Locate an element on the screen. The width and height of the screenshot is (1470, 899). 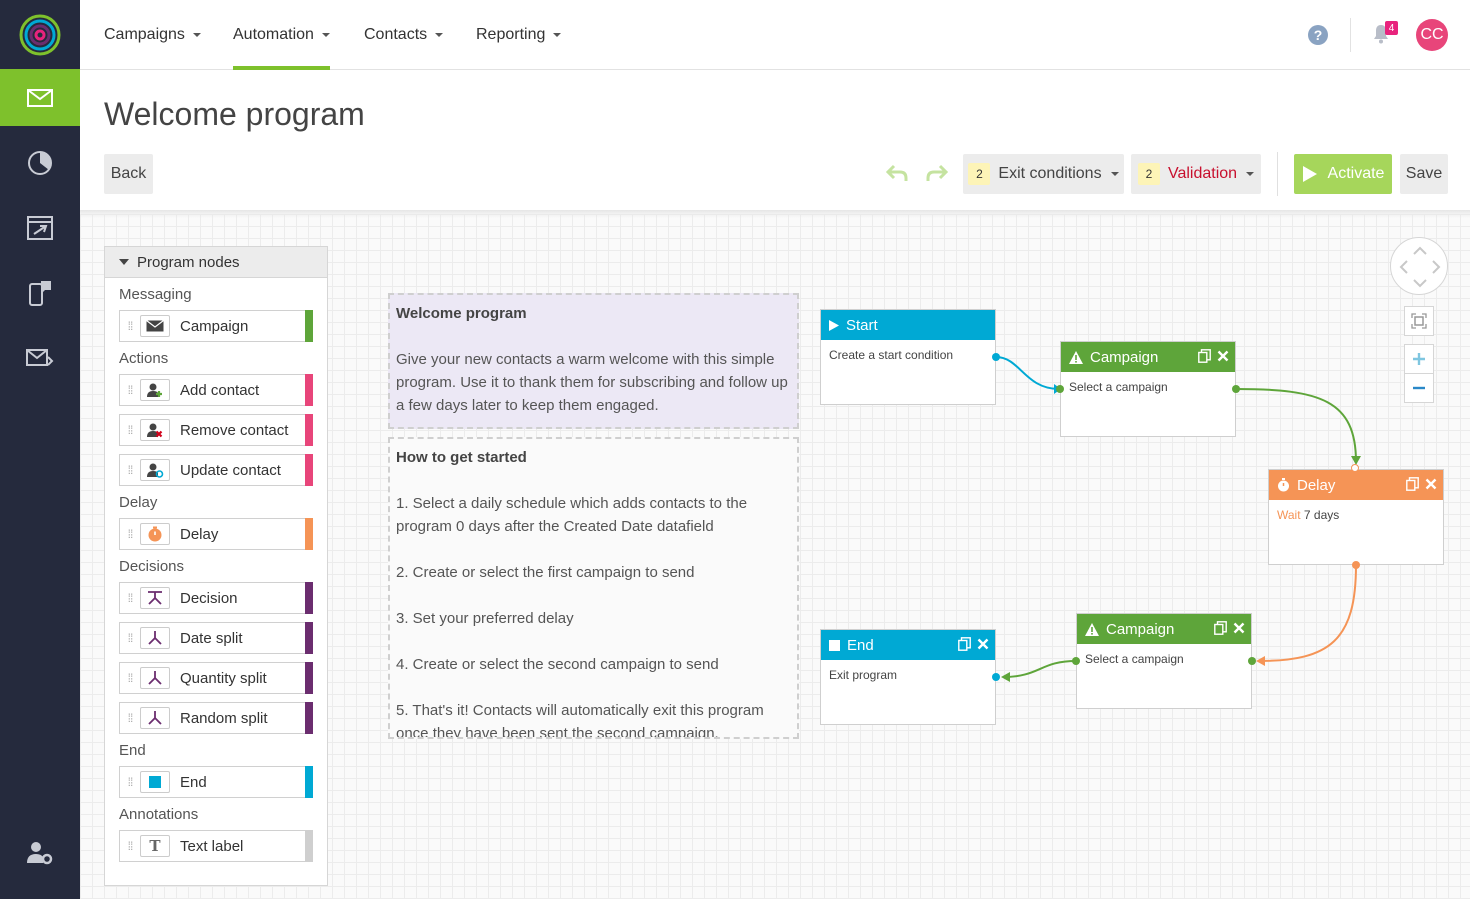
flow-node-delay: Delay Wait 7 days is located at coordinates (1356, 517).